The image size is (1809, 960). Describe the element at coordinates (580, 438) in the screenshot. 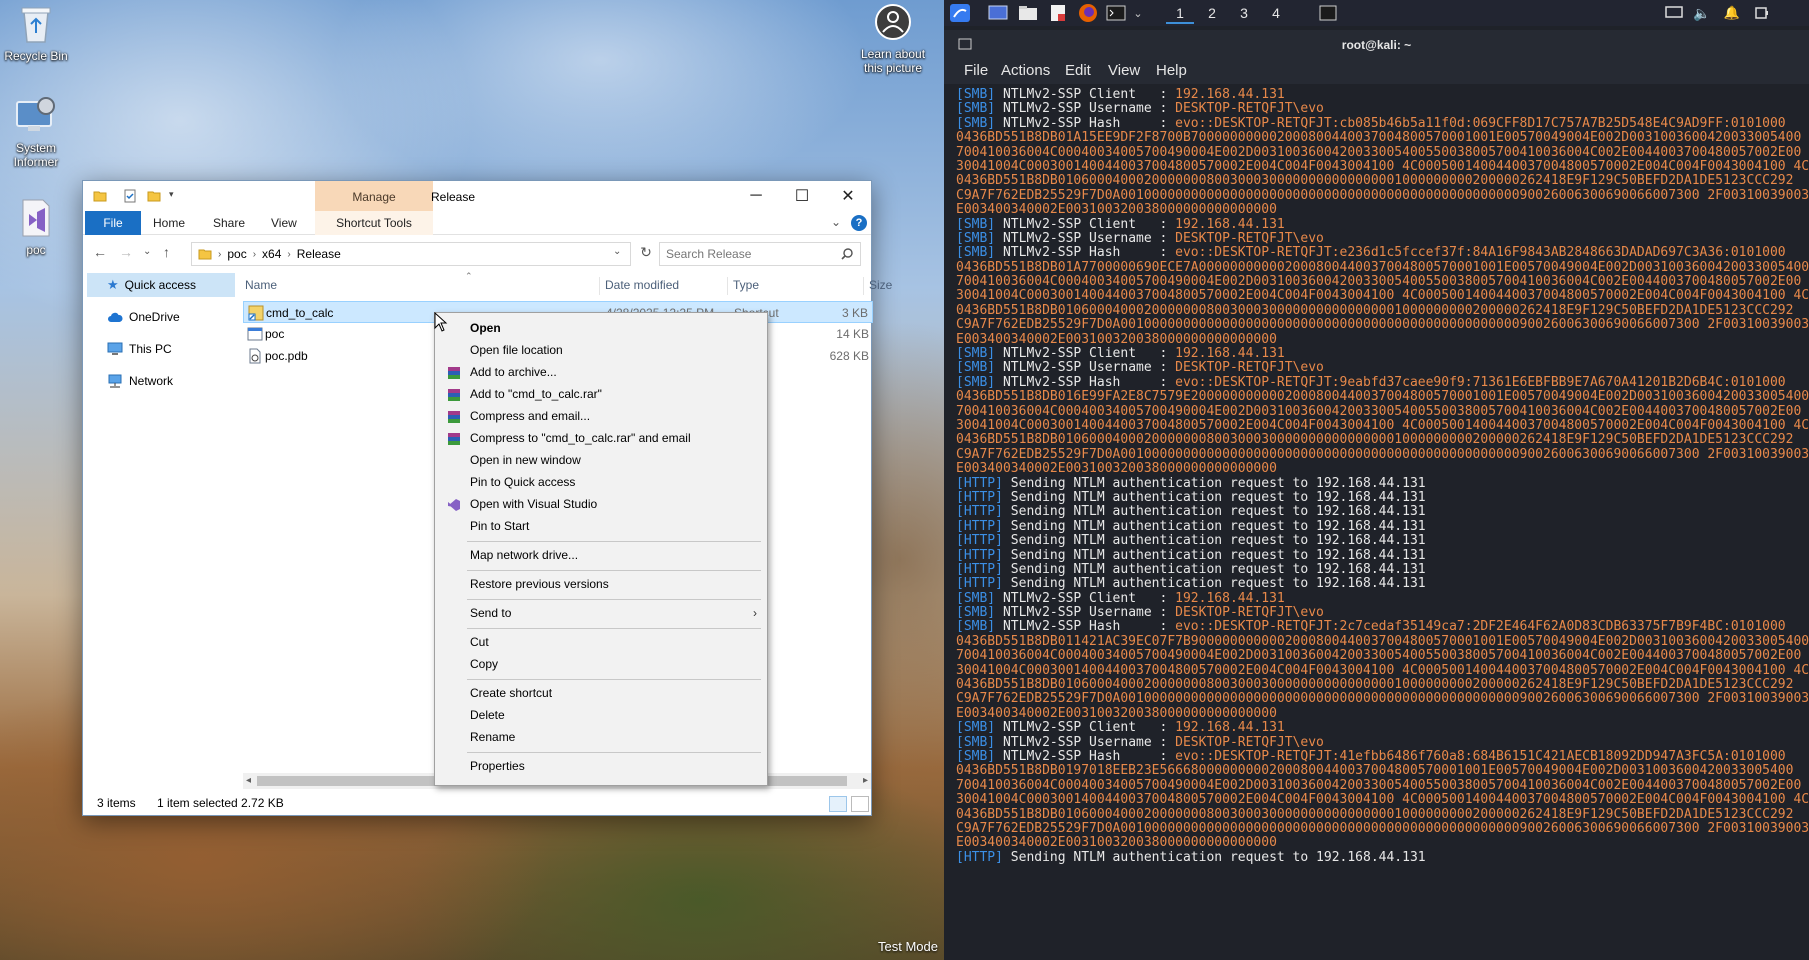

I see `menu-label: Compress to "cmd_to_calc.rar" and email` at that location.